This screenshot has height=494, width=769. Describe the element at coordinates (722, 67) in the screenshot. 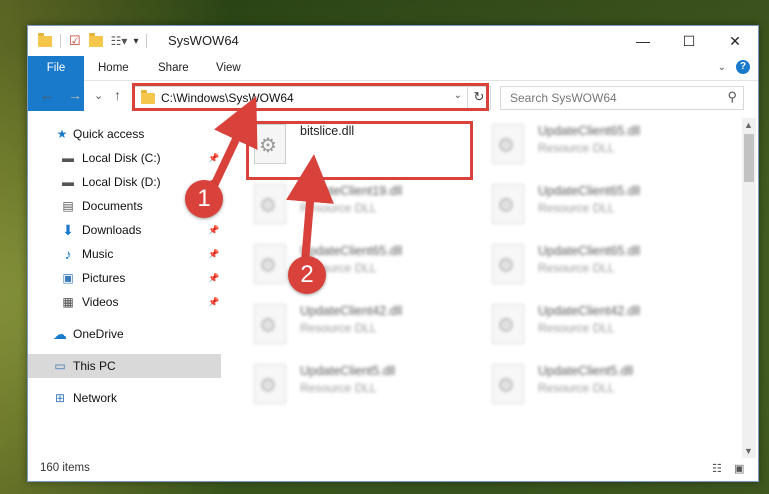

I see `expand-ribbon-icon: ⌄` at that location.